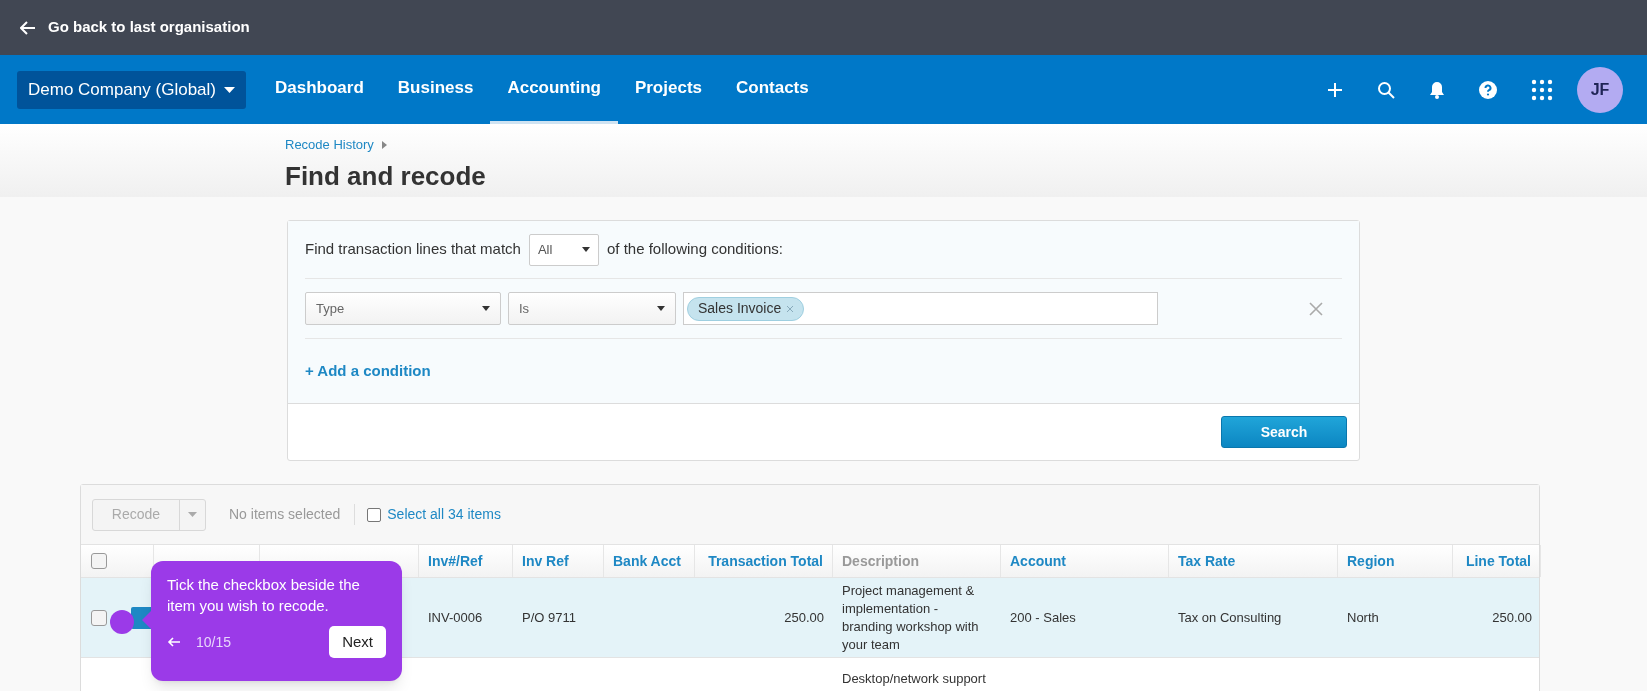  What do you see at coordinates (1488, 89) in the screenshot?
I see `help-icon` at bounding box center [1488, 89].